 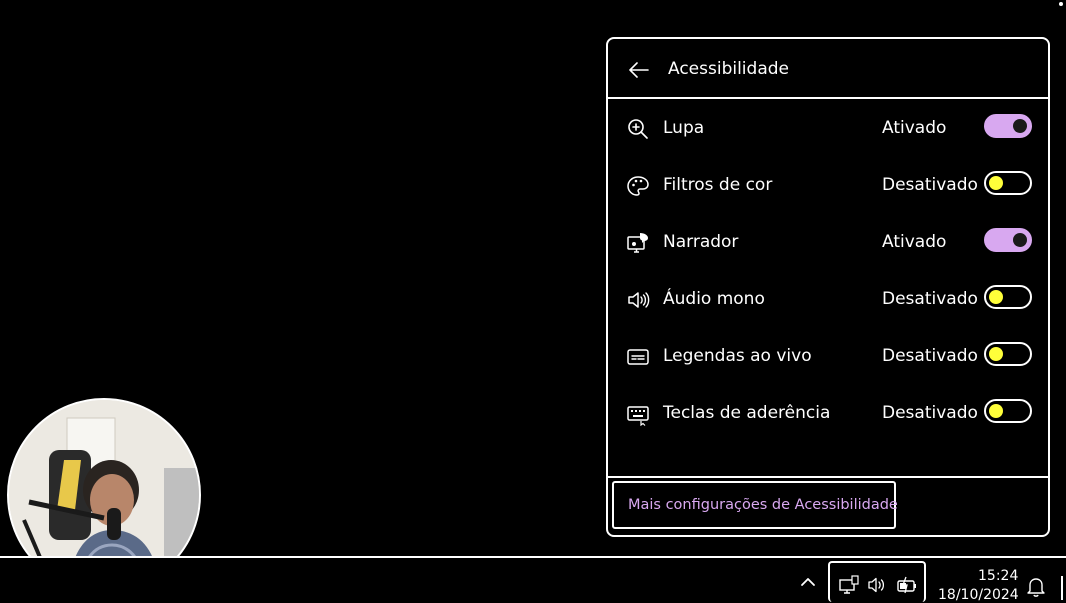 What do you see at coordinates (1008, 297) in the screenshot?
I see `toggle-mono-audio` at bounding box center [1008, 297].